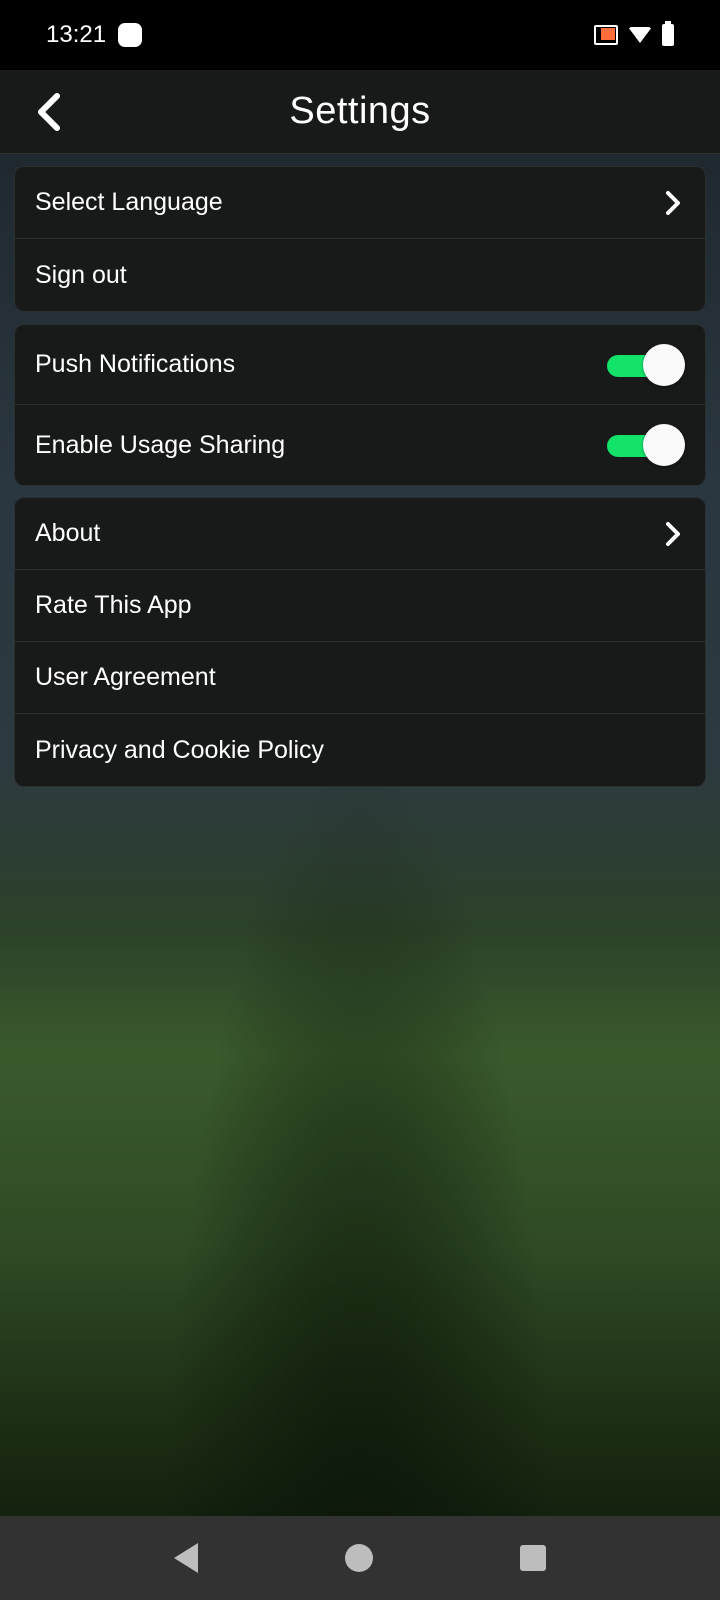  I want to click on usage-sharing-toggle, so click(645, 445).